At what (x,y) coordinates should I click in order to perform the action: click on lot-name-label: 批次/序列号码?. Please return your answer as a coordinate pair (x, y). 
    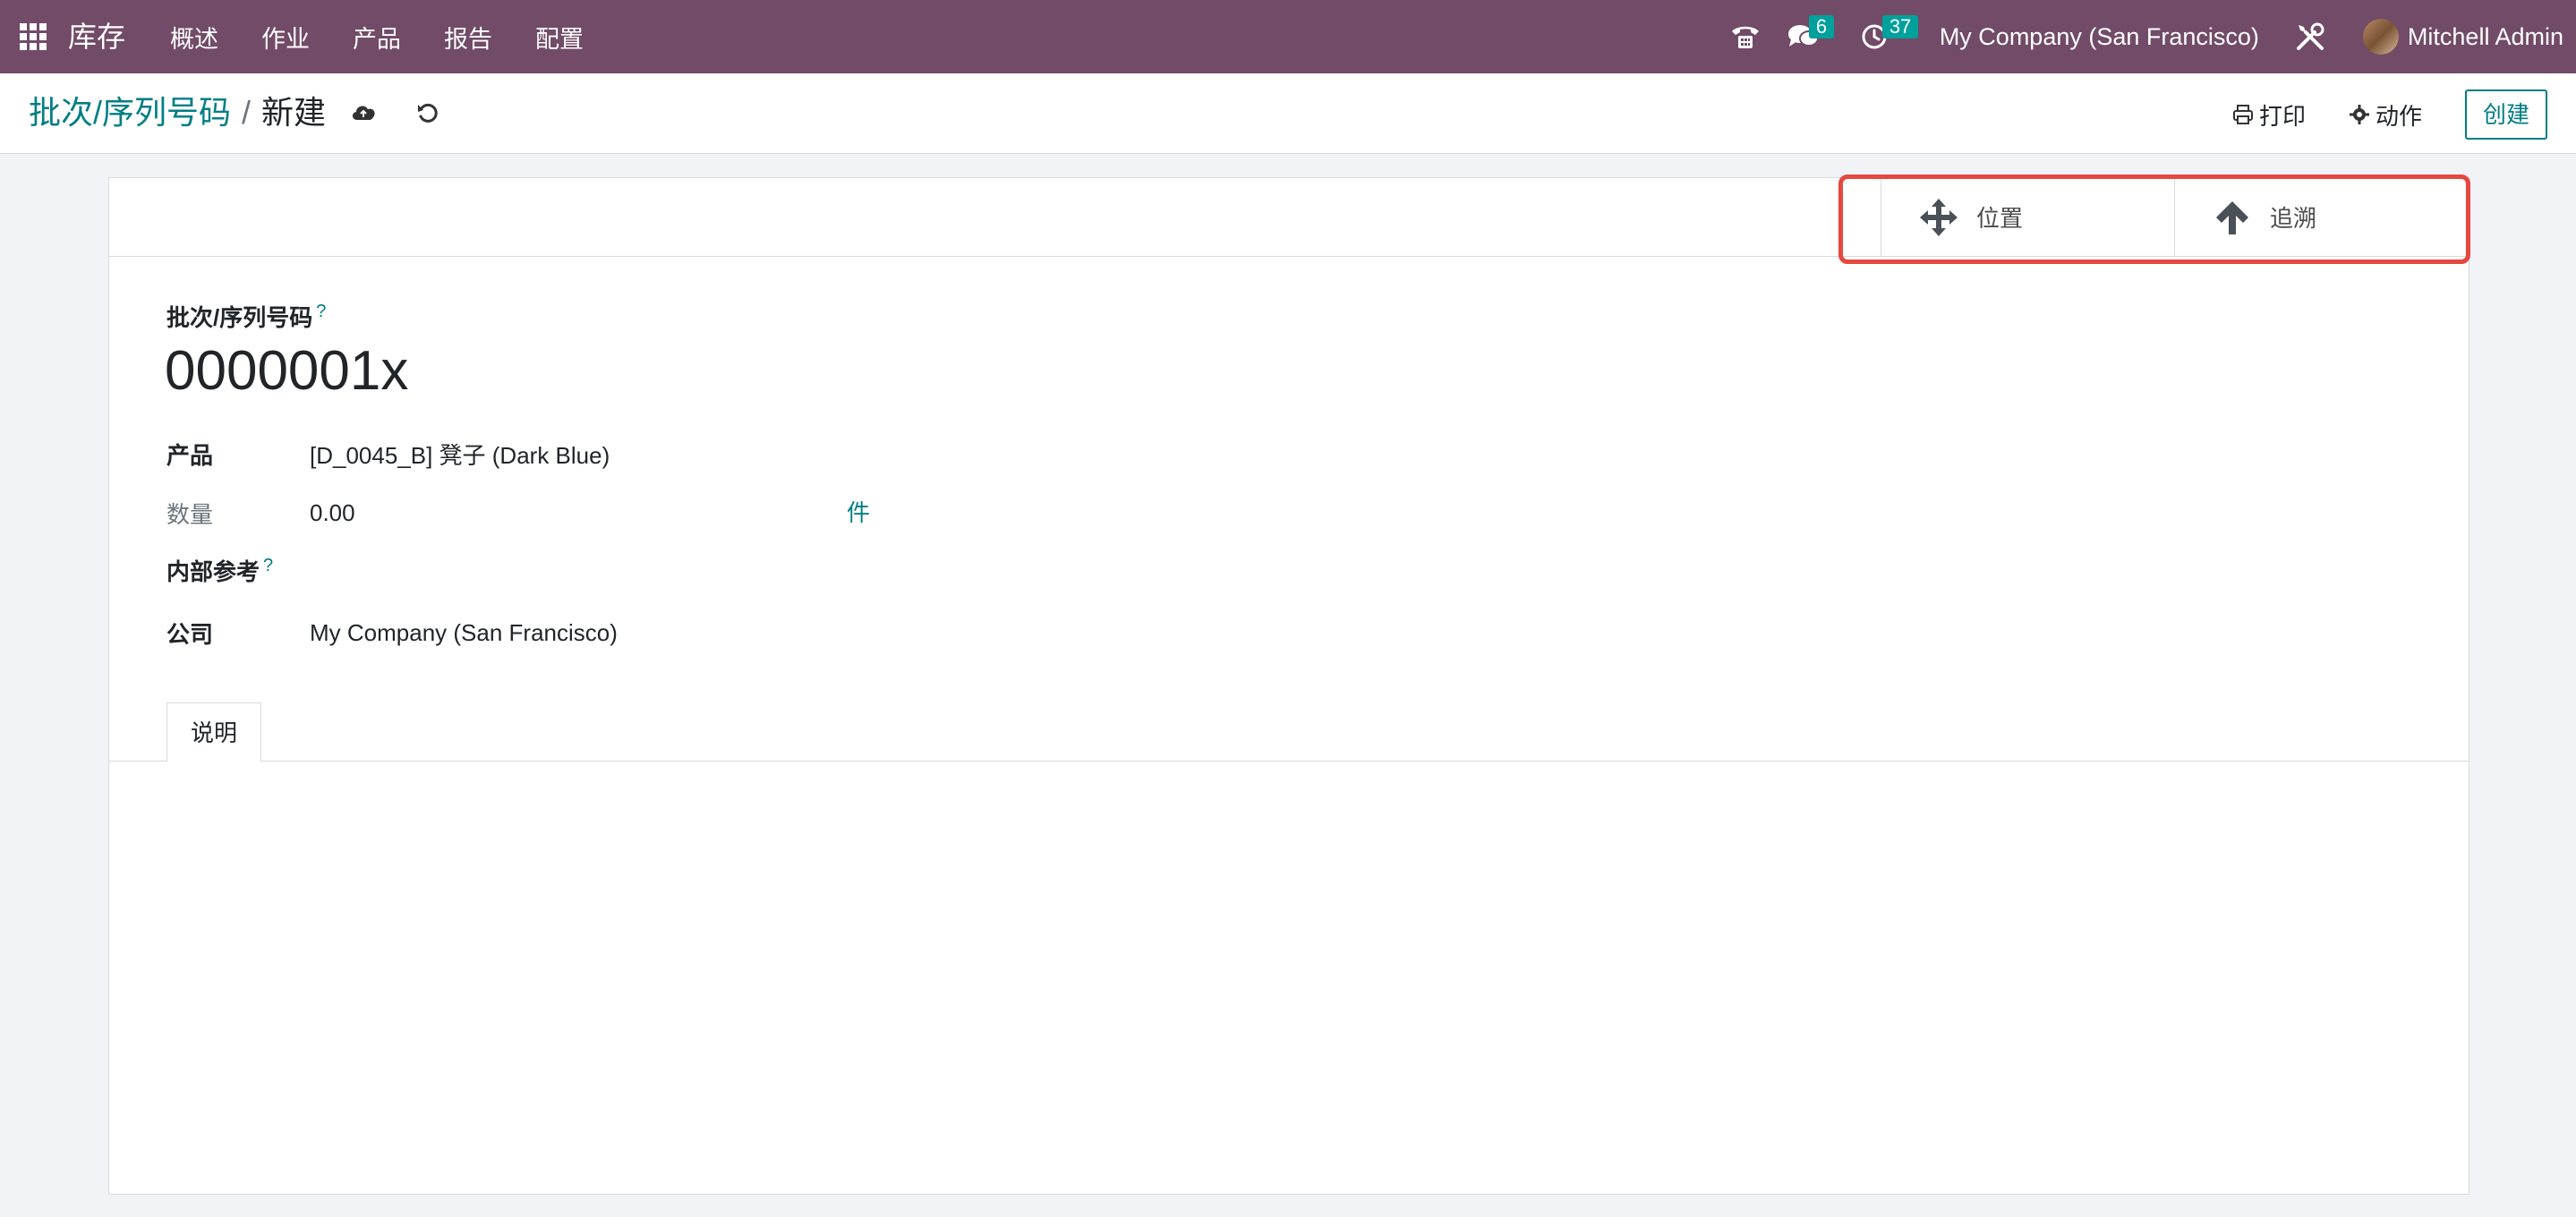
    Looking at the image, I should click on (246, 316).